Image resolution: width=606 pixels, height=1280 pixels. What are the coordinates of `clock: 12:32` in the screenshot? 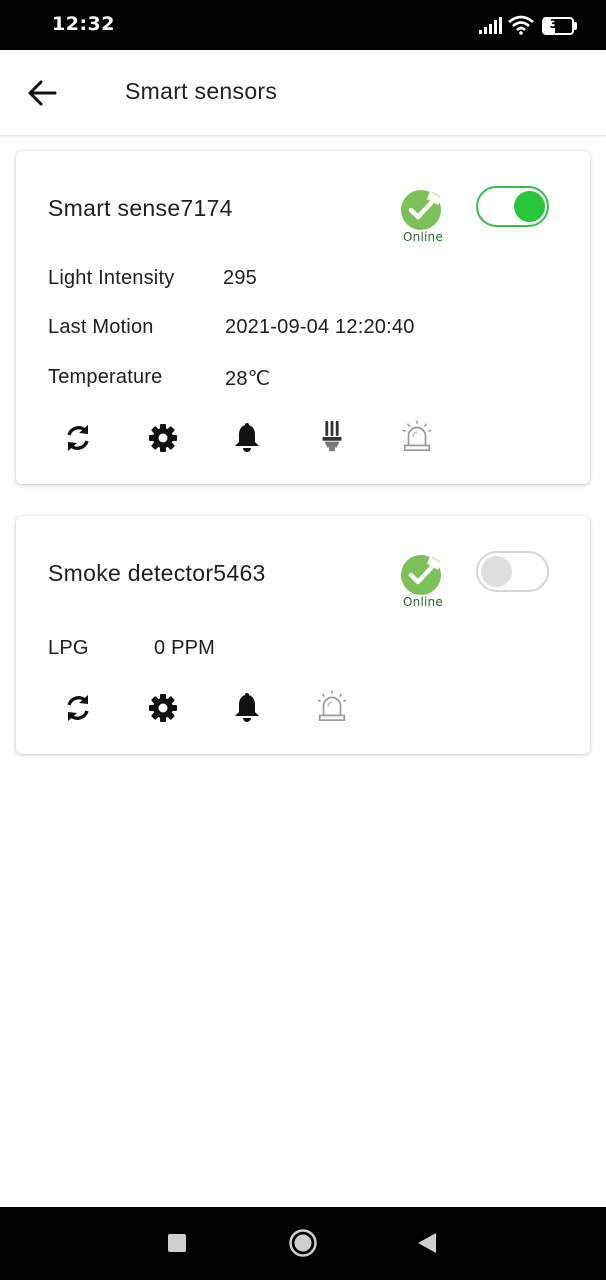 It's located at (83, 24).